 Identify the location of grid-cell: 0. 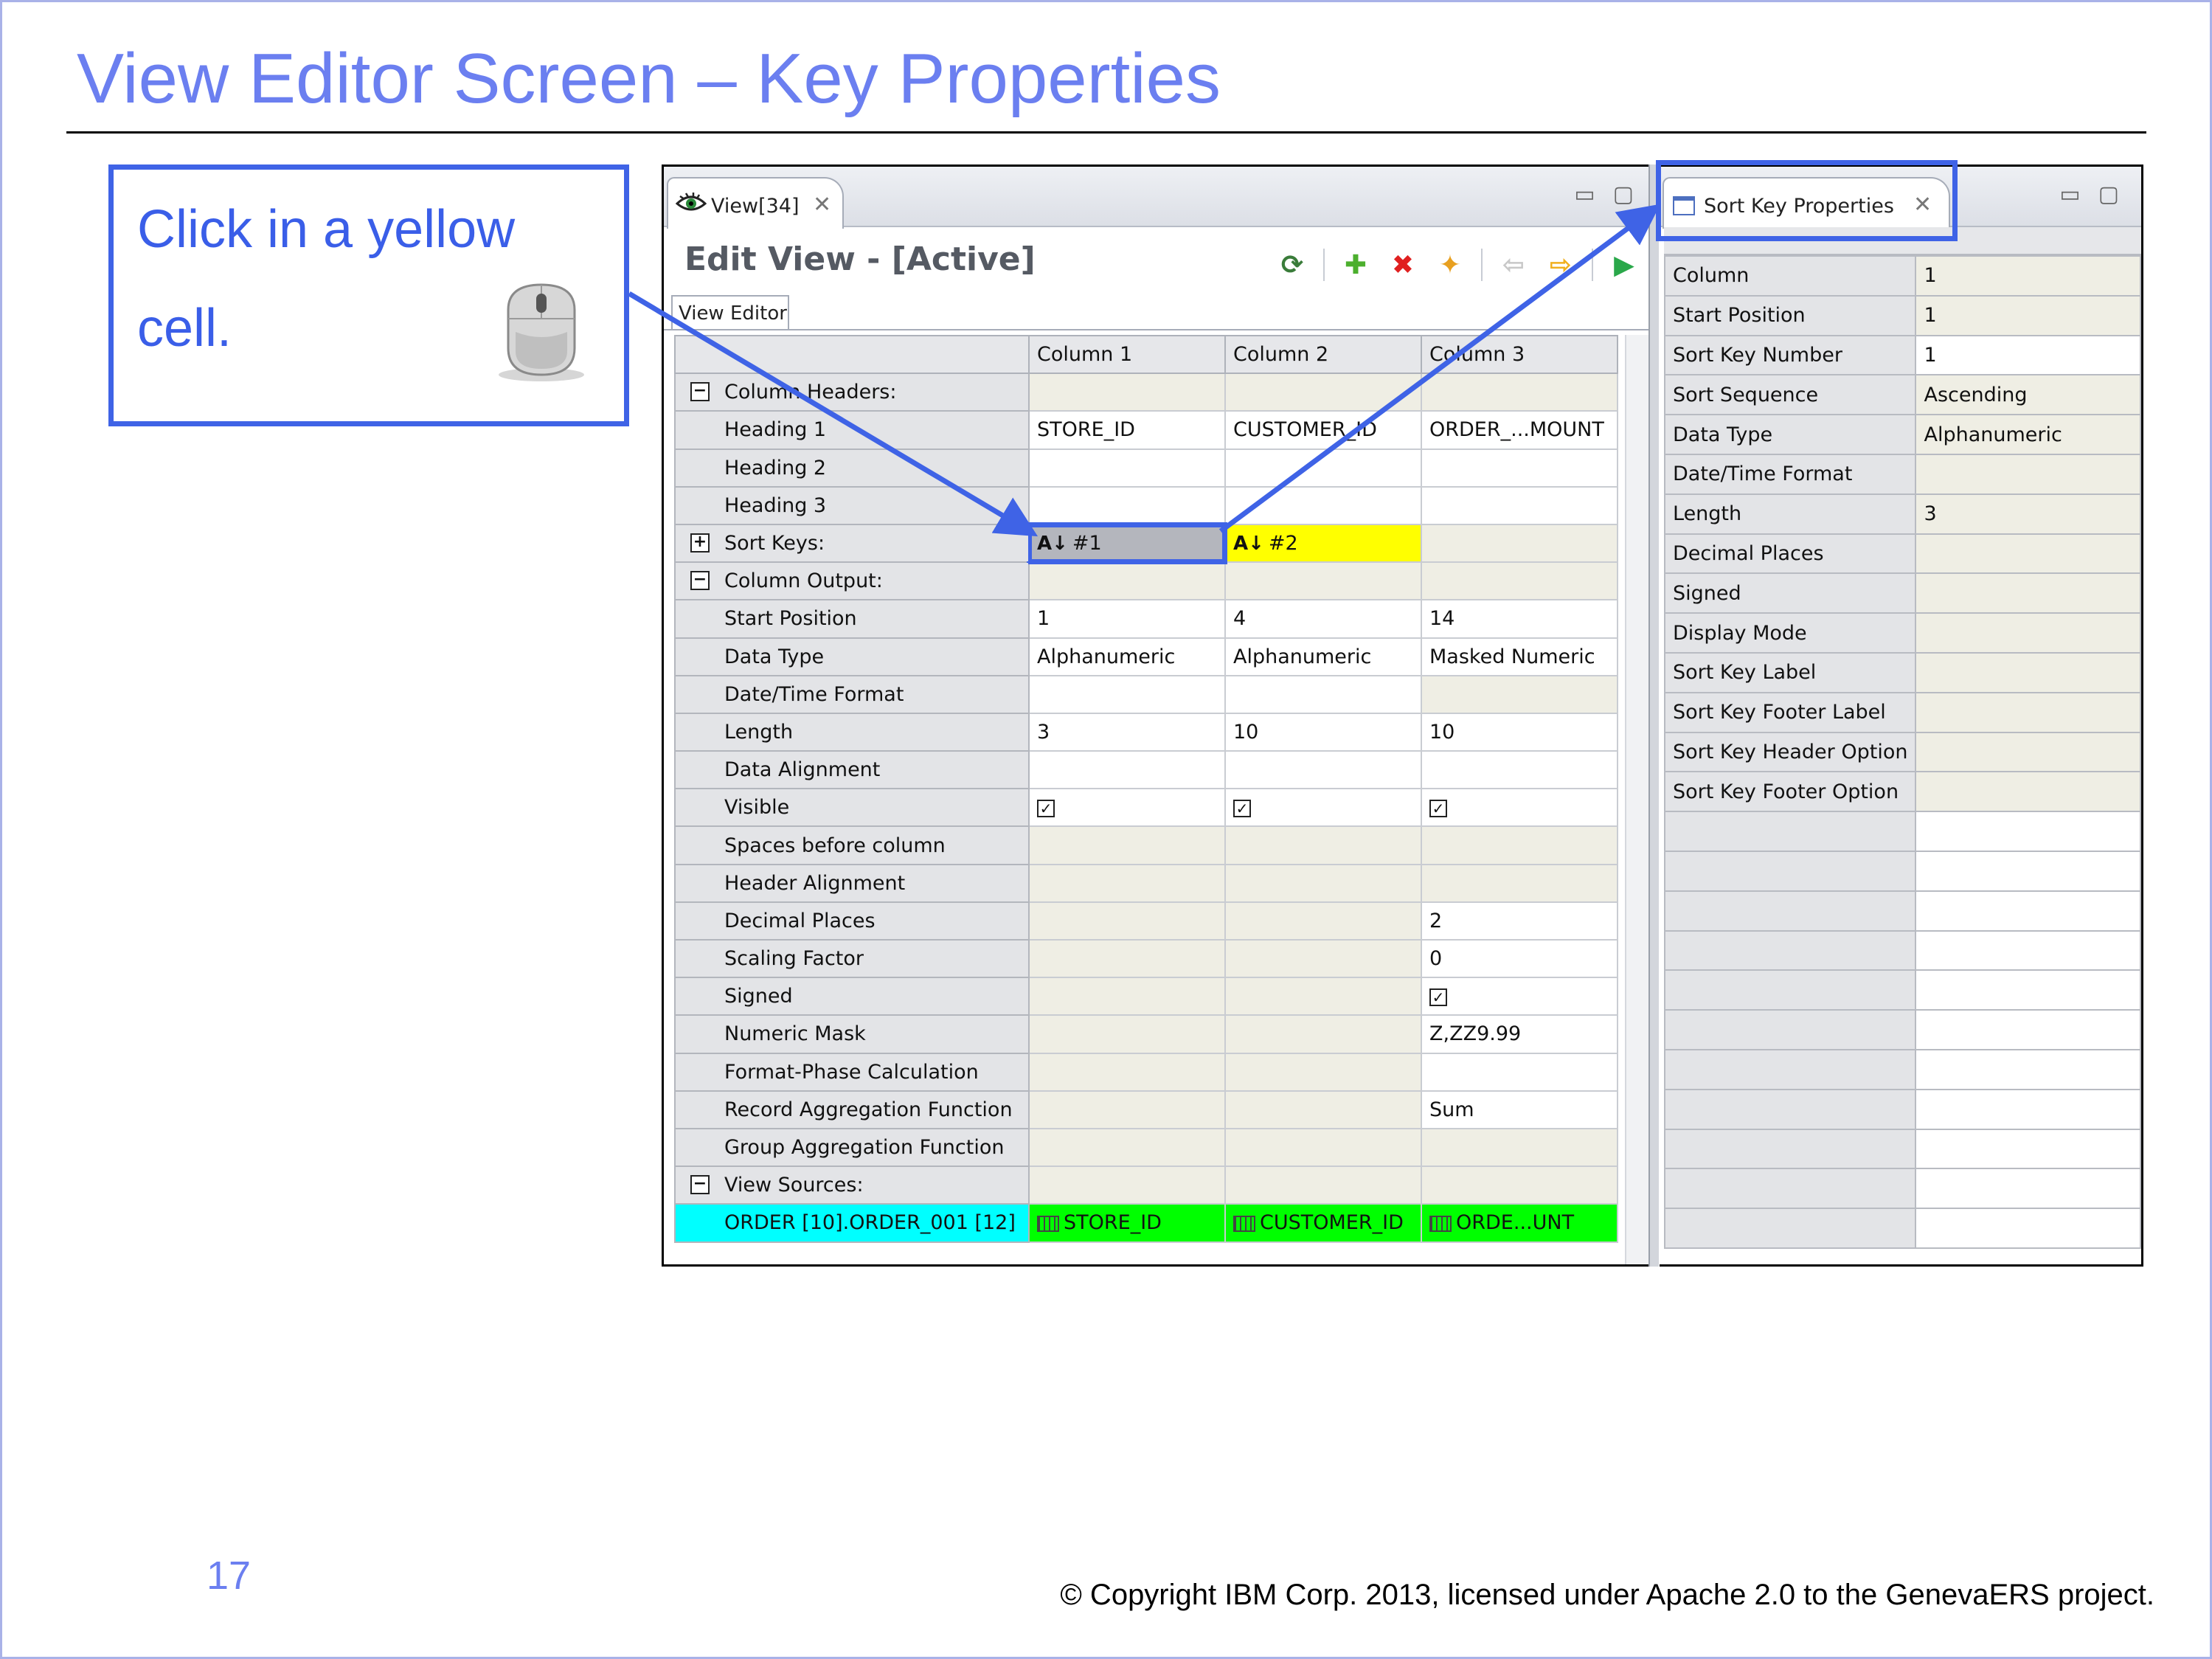
(1519, 958).